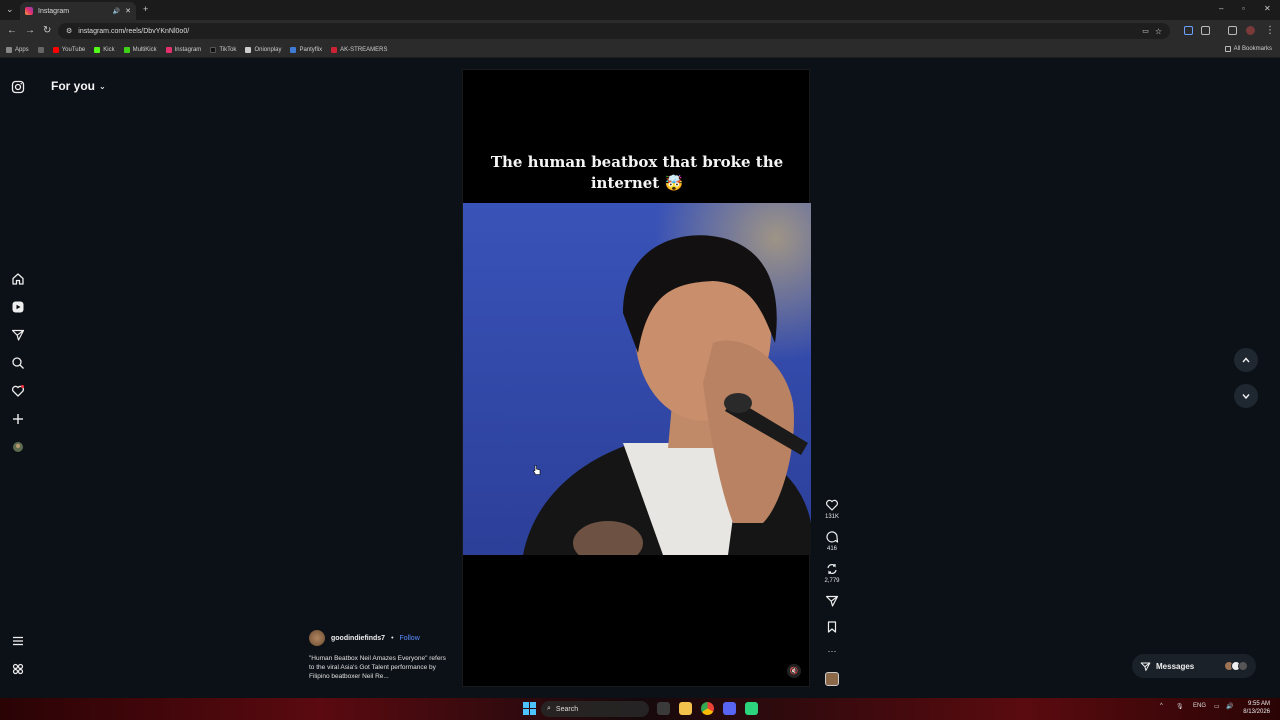 The image size is (1280, 720). What do you see at coordinates (18, 391) in the screenshot?
I see `heart-icon` at bounding box center [18, 391].